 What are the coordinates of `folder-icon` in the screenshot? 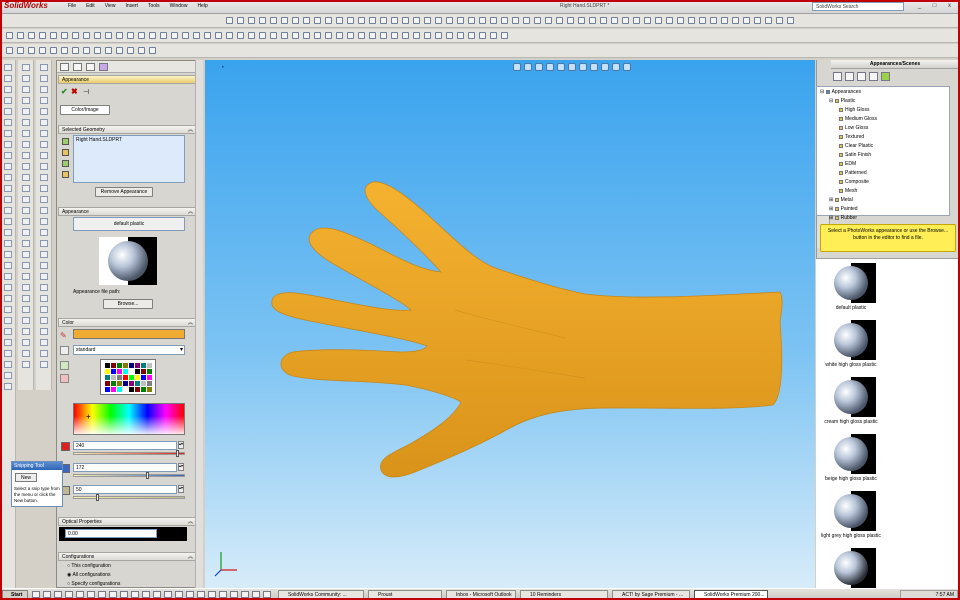 It's located at (873, 76).